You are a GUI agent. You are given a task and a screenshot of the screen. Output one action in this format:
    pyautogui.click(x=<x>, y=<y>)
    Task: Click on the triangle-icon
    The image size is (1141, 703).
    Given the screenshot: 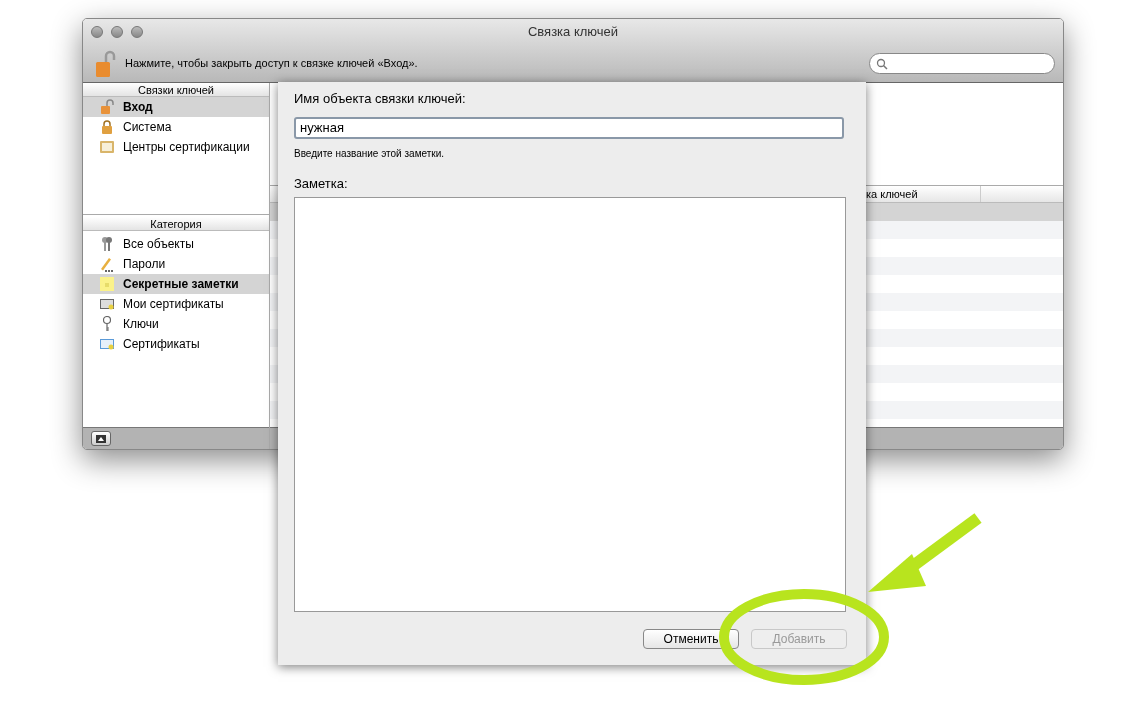 What is the action you would take?
    pyautogui.click(x=101, y=438)
    